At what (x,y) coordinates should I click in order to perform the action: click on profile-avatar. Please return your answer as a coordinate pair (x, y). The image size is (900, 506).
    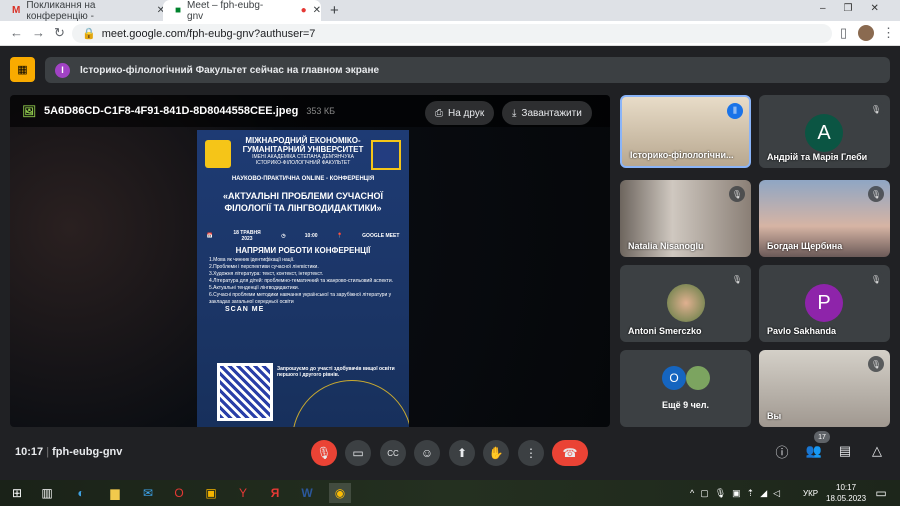
    Looking at the image, I should click on (866, 33).